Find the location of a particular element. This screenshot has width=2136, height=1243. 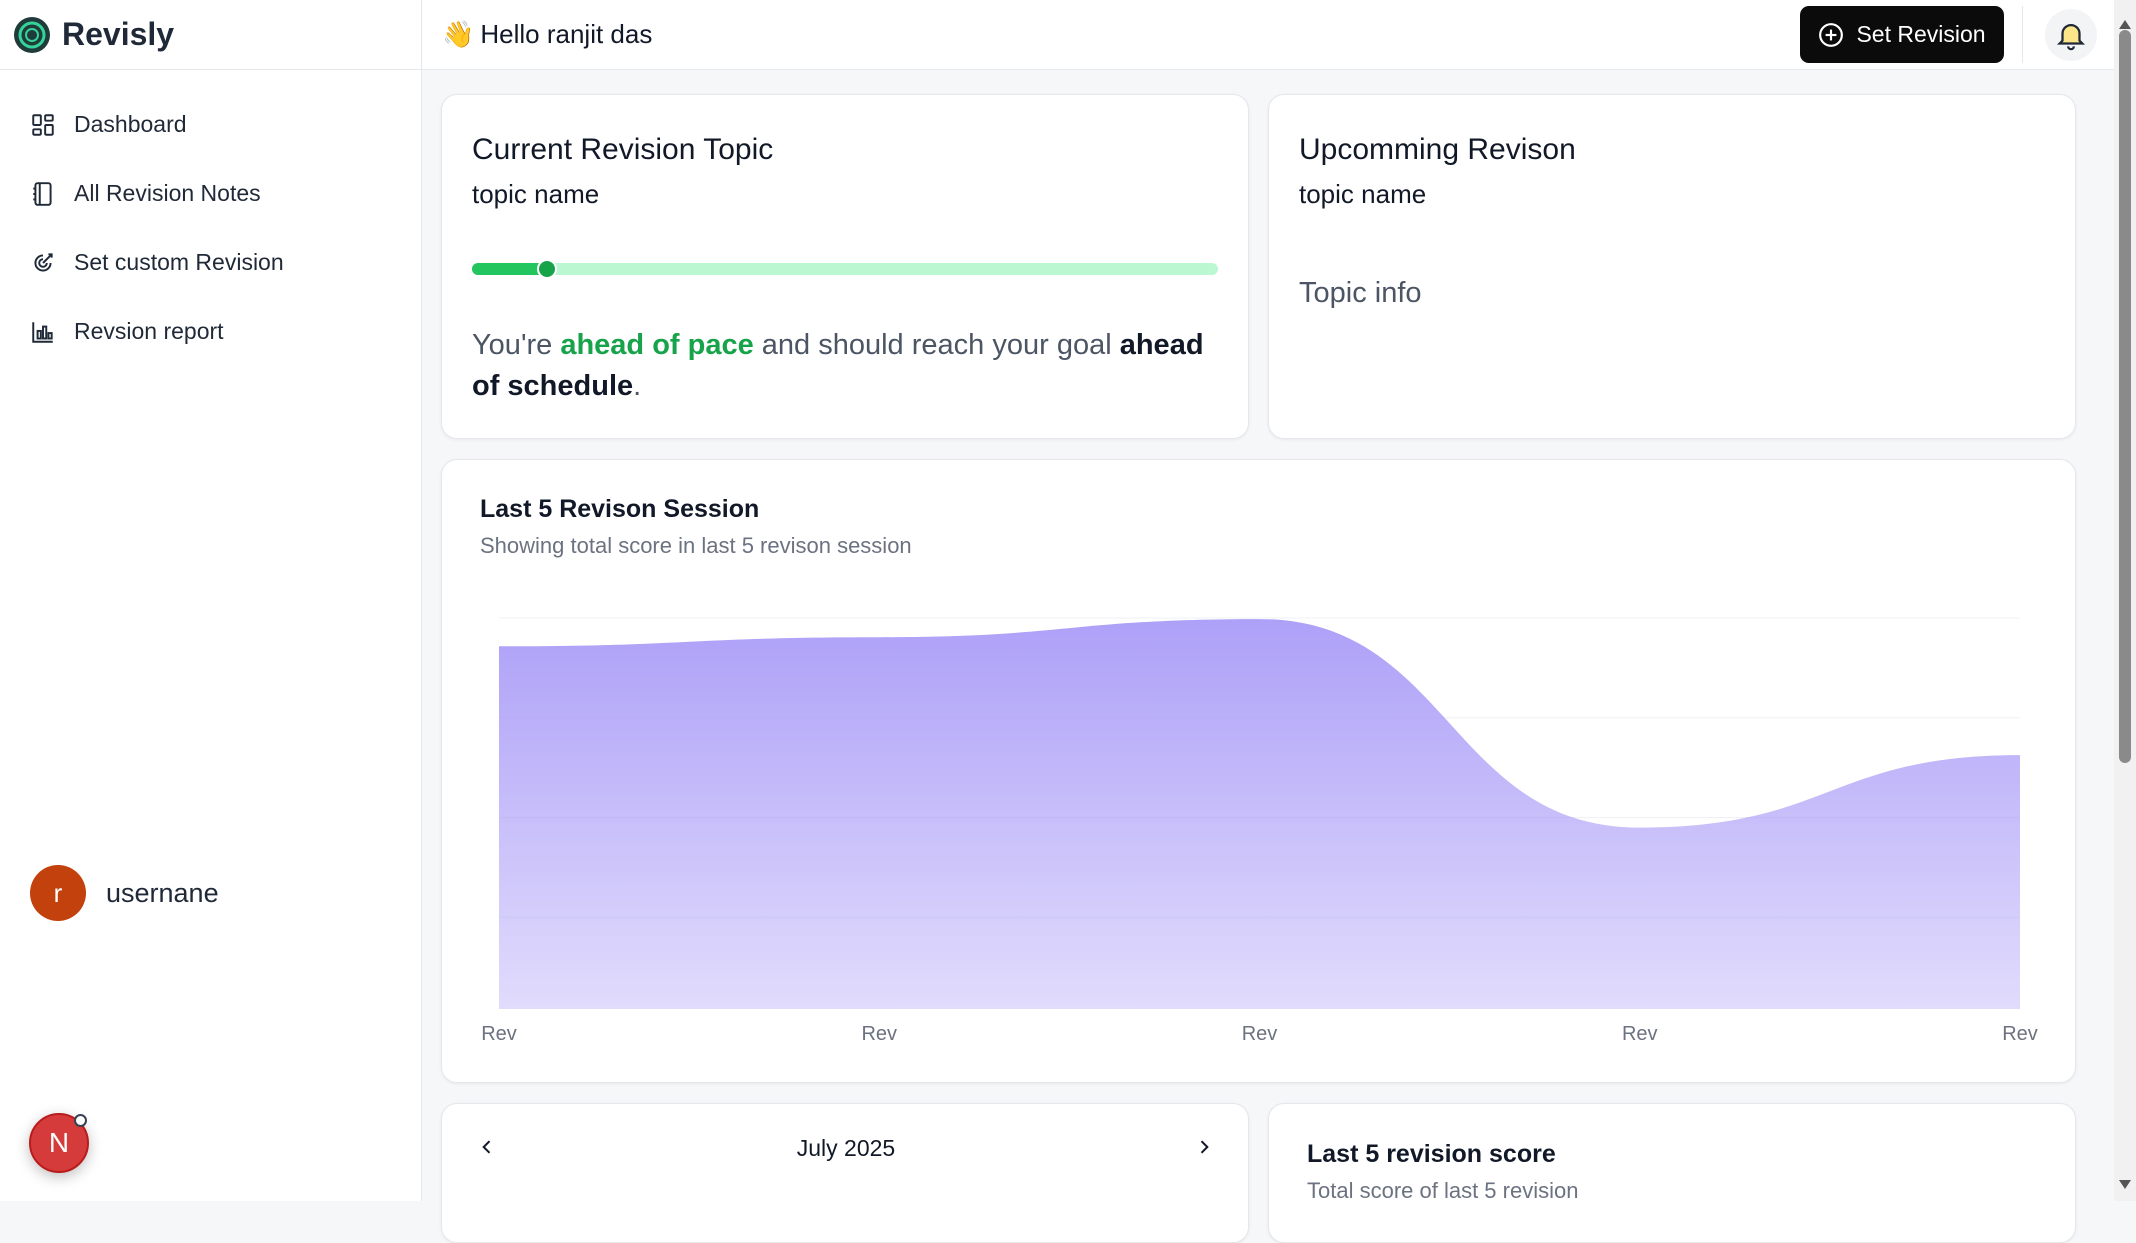

bar-chart-icon is located at coordinates (42, 332).